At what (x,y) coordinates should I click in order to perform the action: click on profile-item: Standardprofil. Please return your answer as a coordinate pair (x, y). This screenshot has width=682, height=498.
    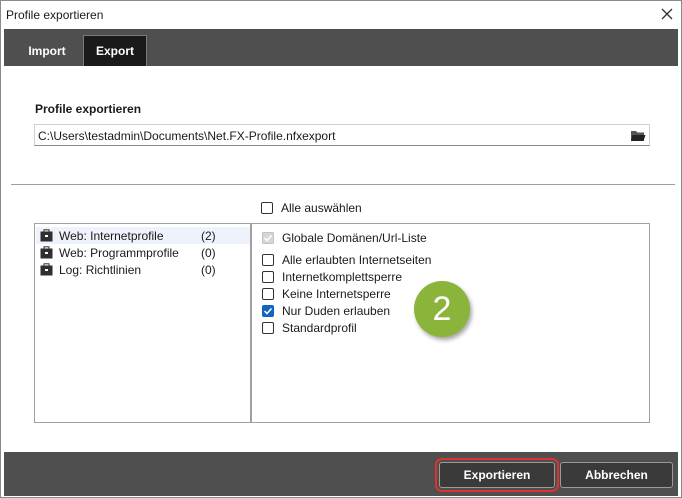
    Looking at the image, I should click on (309, 328).